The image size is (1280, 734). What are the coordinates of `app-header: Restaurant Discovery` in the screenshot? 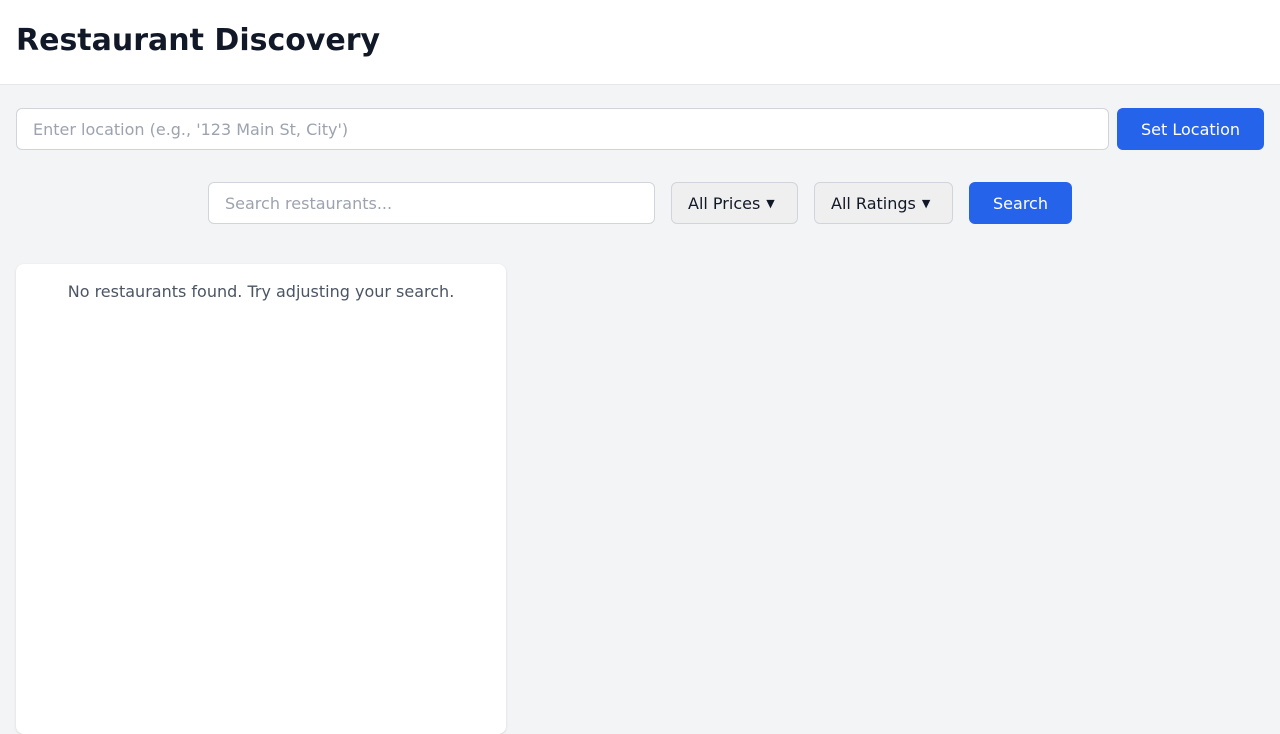 It's located at (640, 42).